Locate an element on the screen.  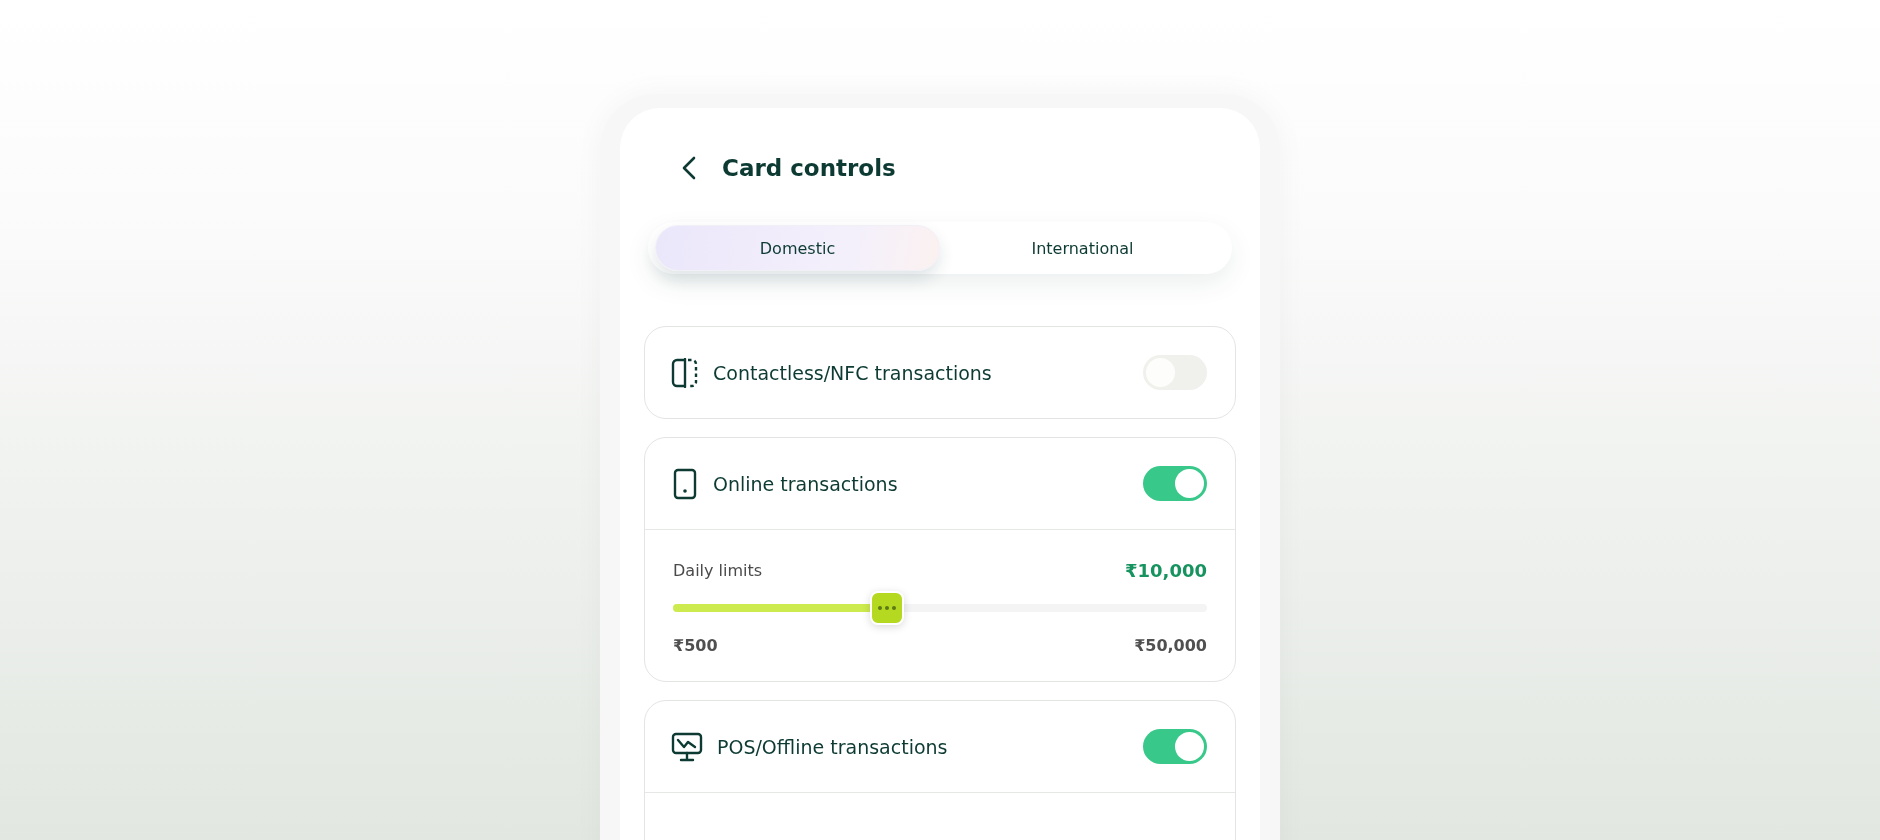
phone-icon is located at coordinates (685, 483).